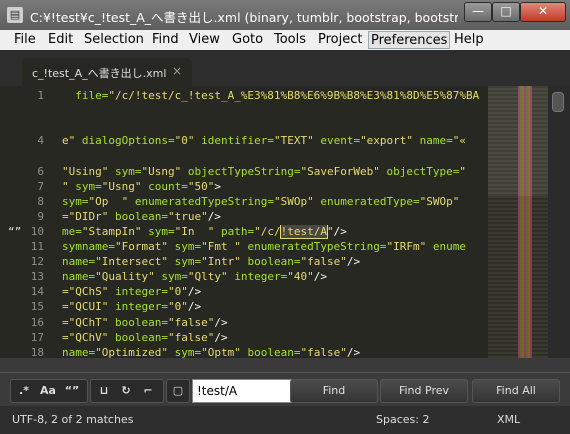 The width and height of the screenshot is (570, 434). Describe the element at coordinates (29, 338) in the screenshot. I see `gutter-row: 17` at that location.